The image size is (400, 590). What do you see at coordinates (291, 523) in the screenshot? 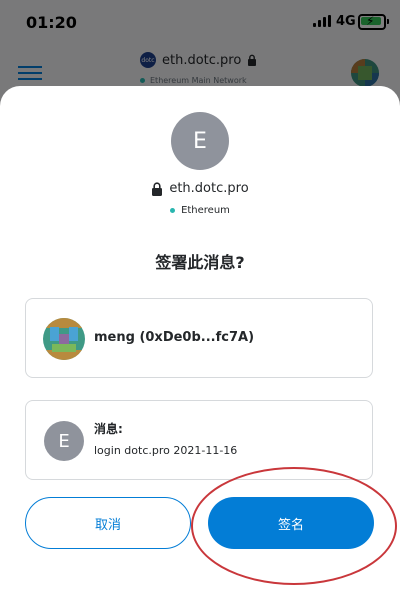
I see `sign-button: 签名` at bounding box center [291, 523].